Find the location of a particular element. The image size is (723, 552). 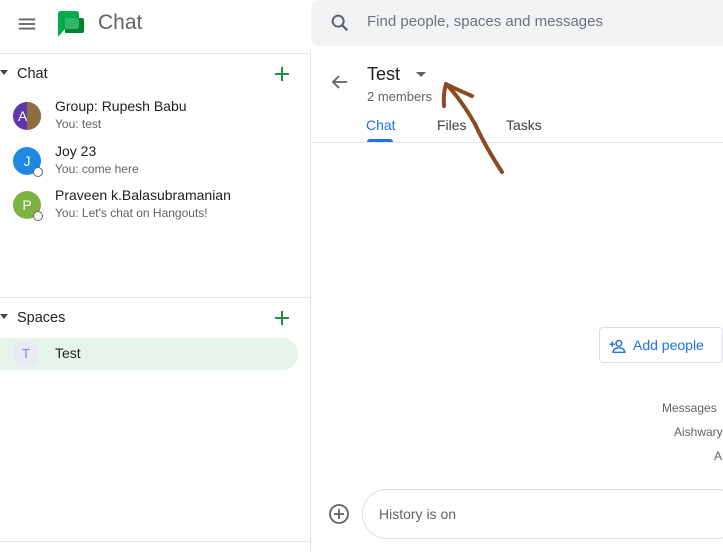

tab-tasks: Tasks is located at coordinates (524, 125).